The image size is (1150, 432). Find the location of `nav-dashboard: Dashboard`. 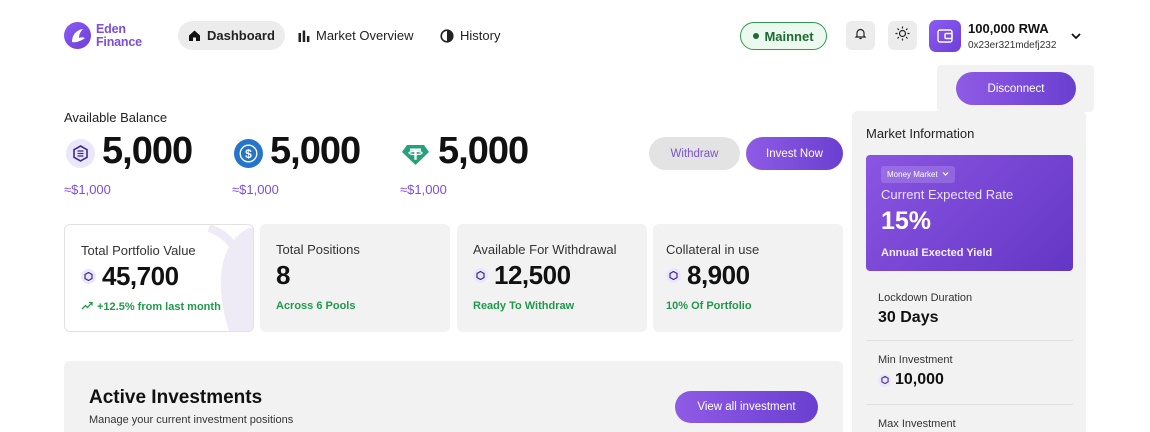

nav-dashboard: Dashboard is located at coordinates (231, 35).